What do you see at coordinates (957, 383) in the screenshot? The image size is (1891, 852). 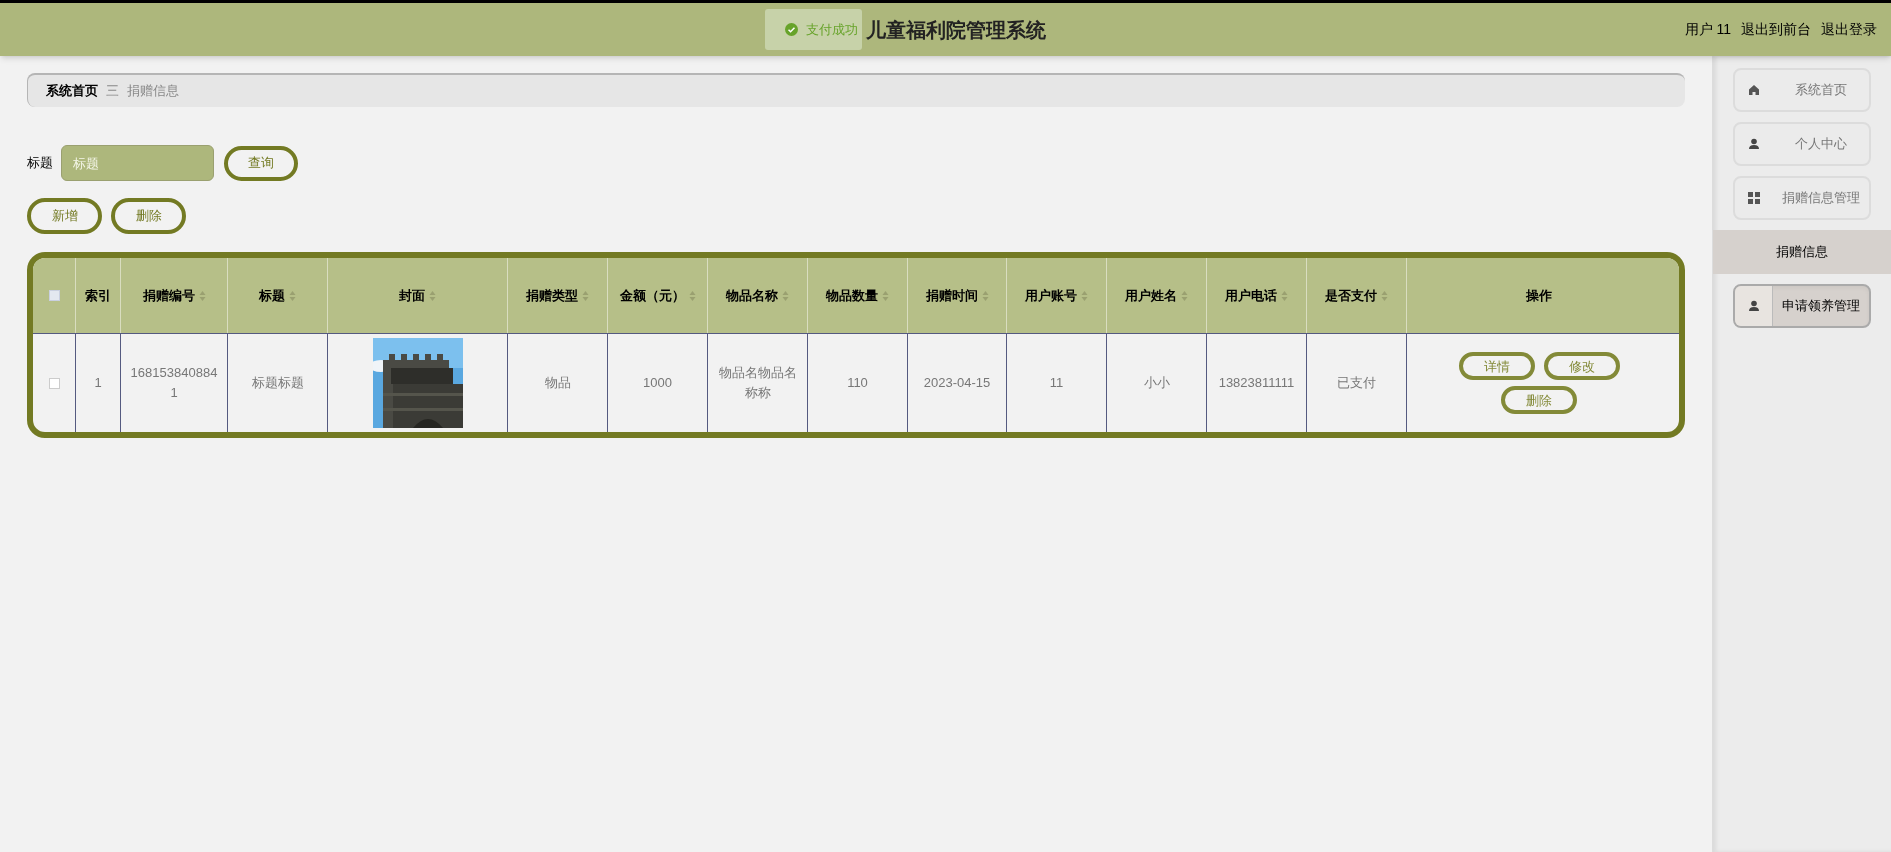 I see `table-cell-text: 2023-04-15` at bounding box center [957, 383].